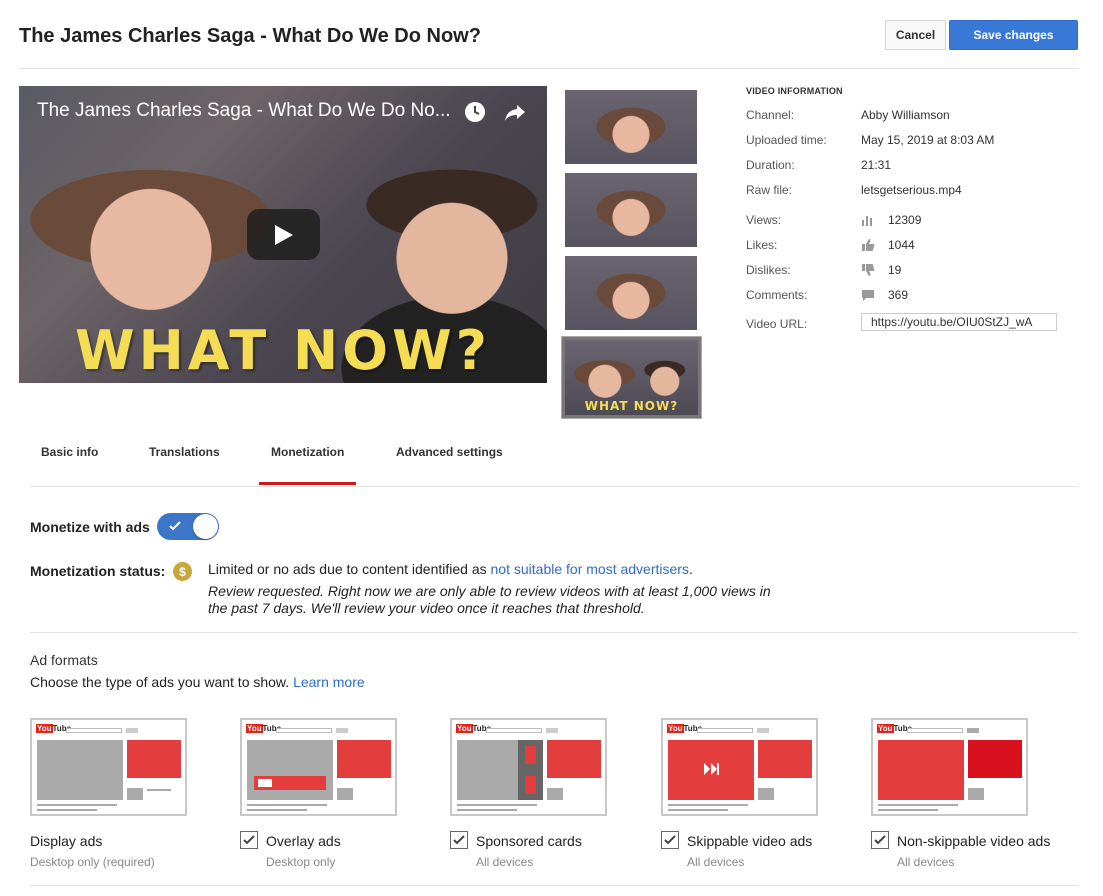  Describe the element at coordinates (529, 841) in the screenshot. I see `sponsored-cards-label: Sponsored cards` at that location.